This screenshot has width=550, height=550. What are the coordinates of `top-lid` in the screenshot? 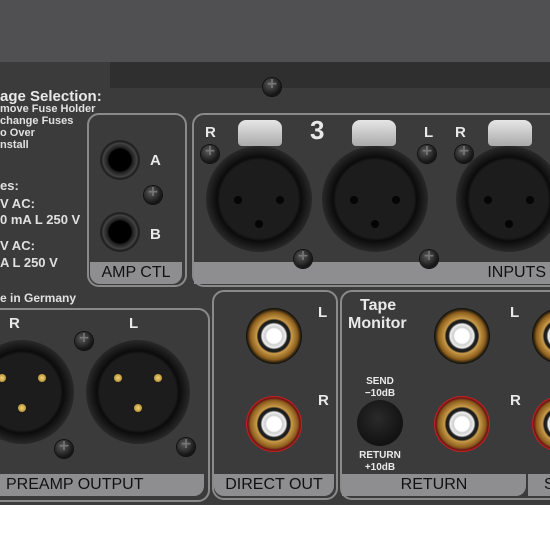 It's located at (275, 31).